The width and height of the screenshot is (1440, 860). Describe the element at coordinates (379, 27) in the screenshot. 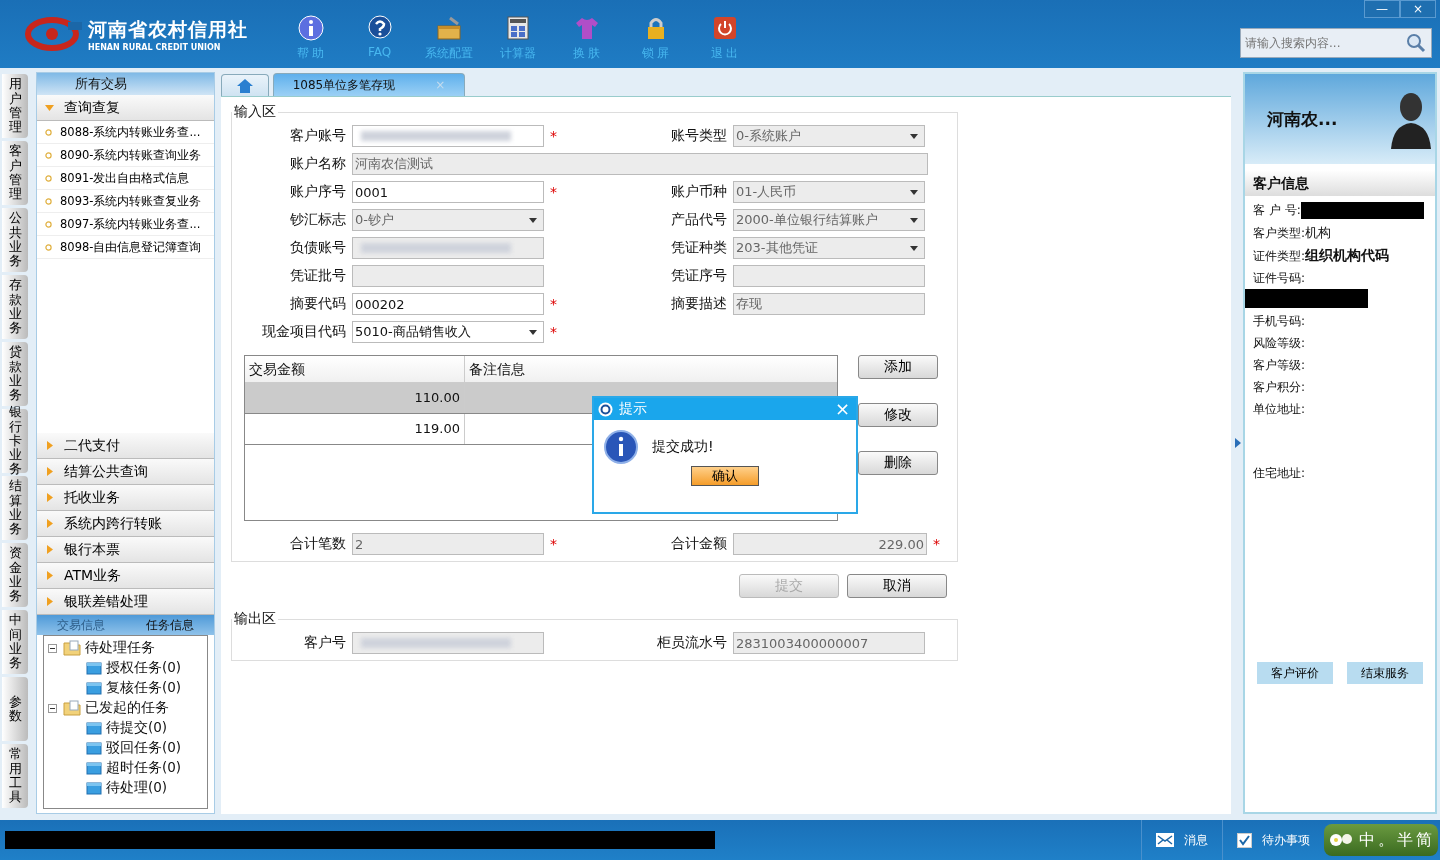

I see `help-icon` at that location.